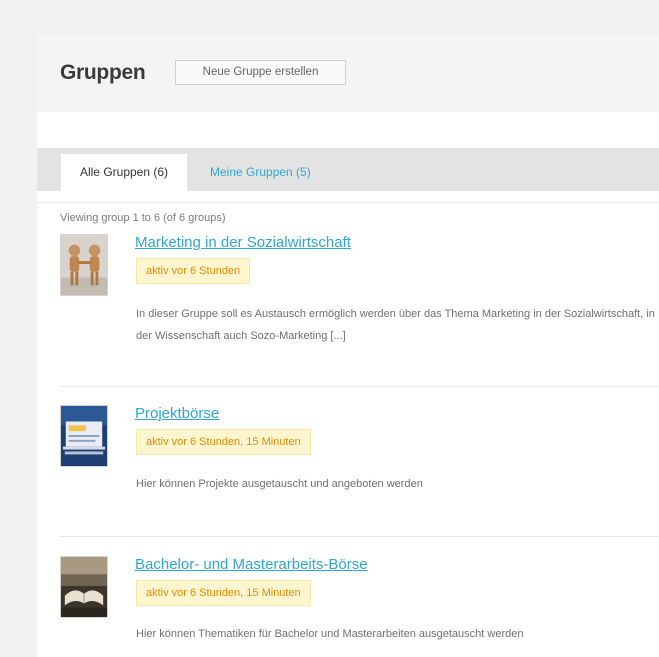  Describe the element at coordinates (243, 242) in the screenshot. I see `group-title-link: Marketing in der Sozialwirtschaft` at that location.